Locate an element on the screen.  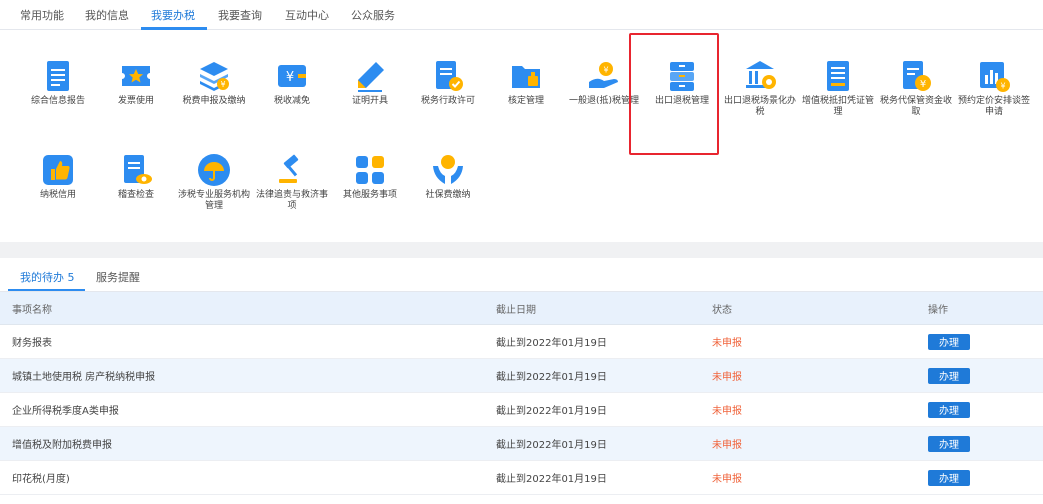
table-row: 印花税(月度) 截止到2022年01月19日 未申报 办理 is located at coordinates (521, 478).